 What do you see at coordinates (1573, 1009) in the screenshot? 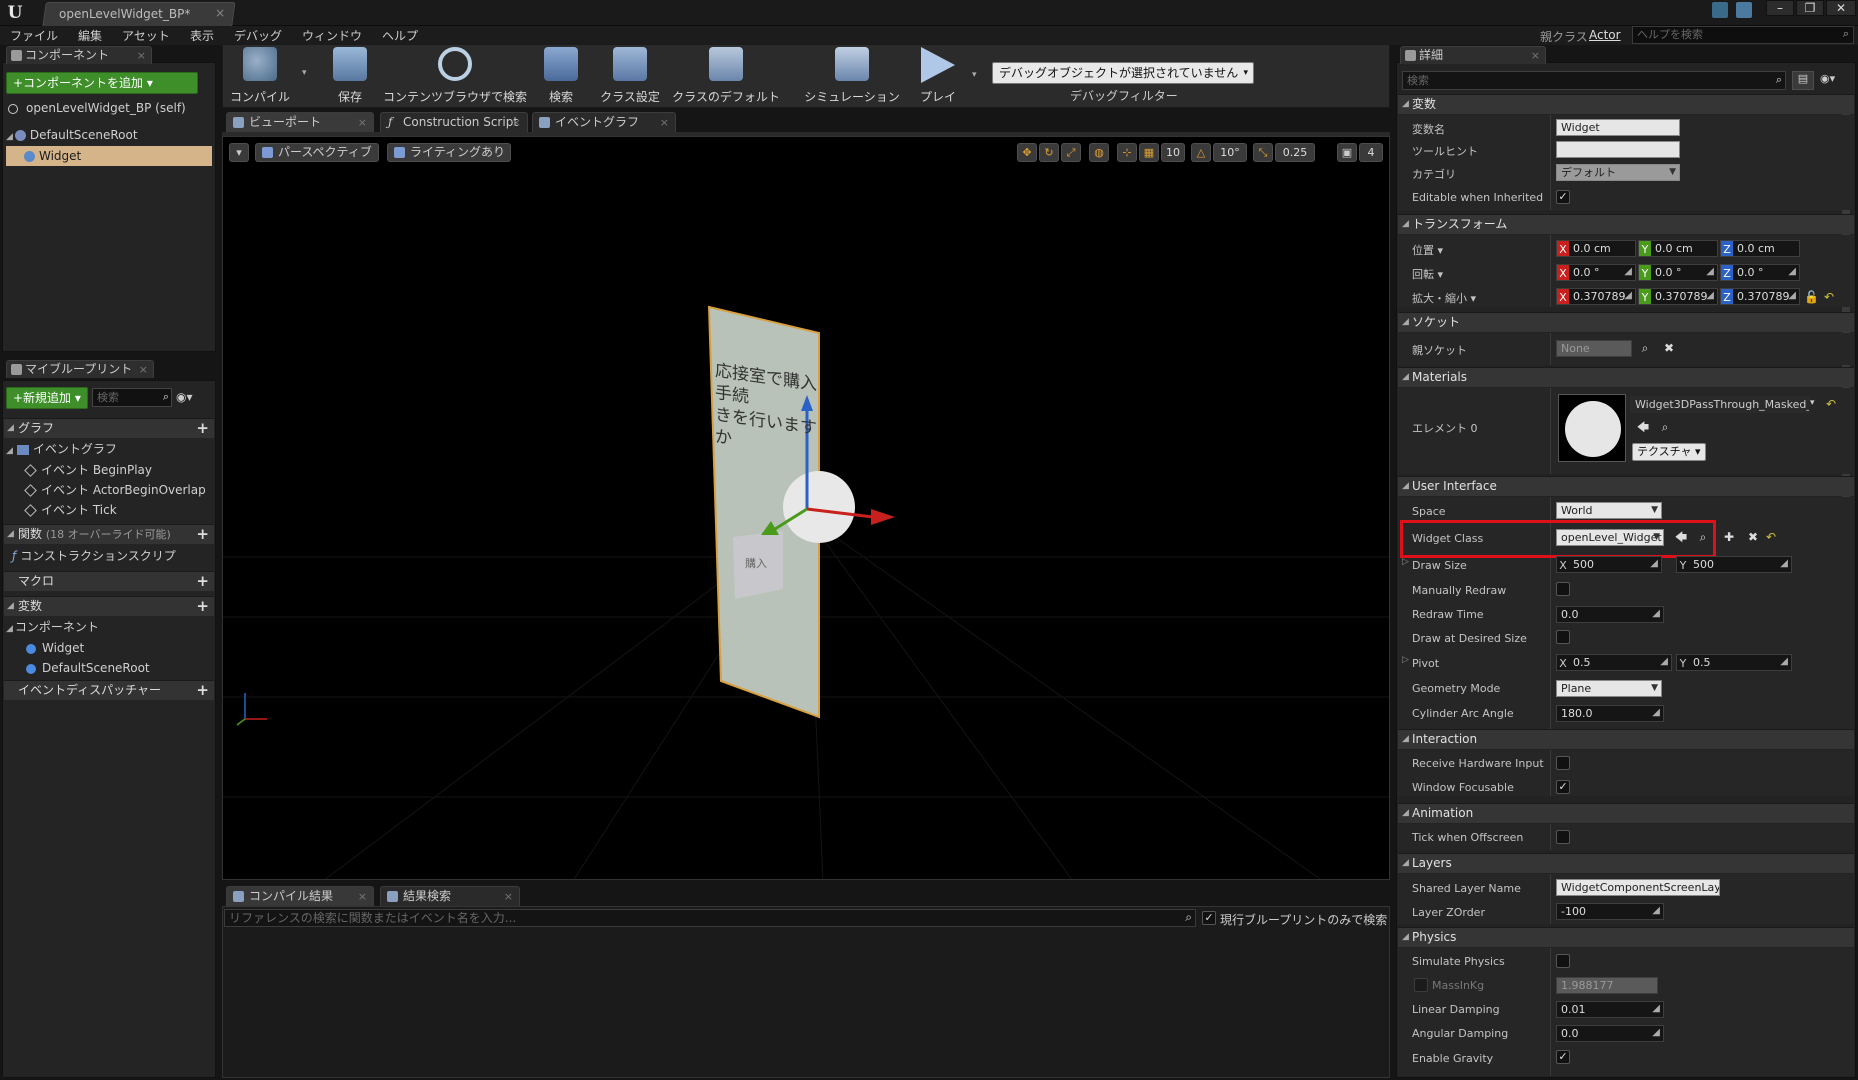
I see `linear-damping-value: 0.01` at bounding box center [1573, 1009].